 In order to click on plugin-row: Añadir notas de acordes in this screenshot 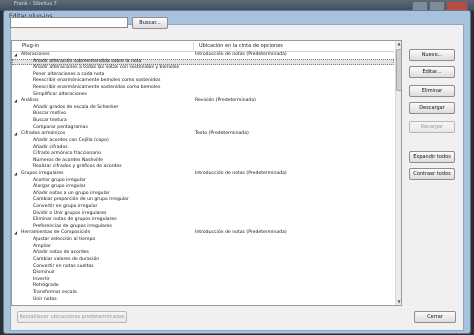, I will do `click(203, 253)`.